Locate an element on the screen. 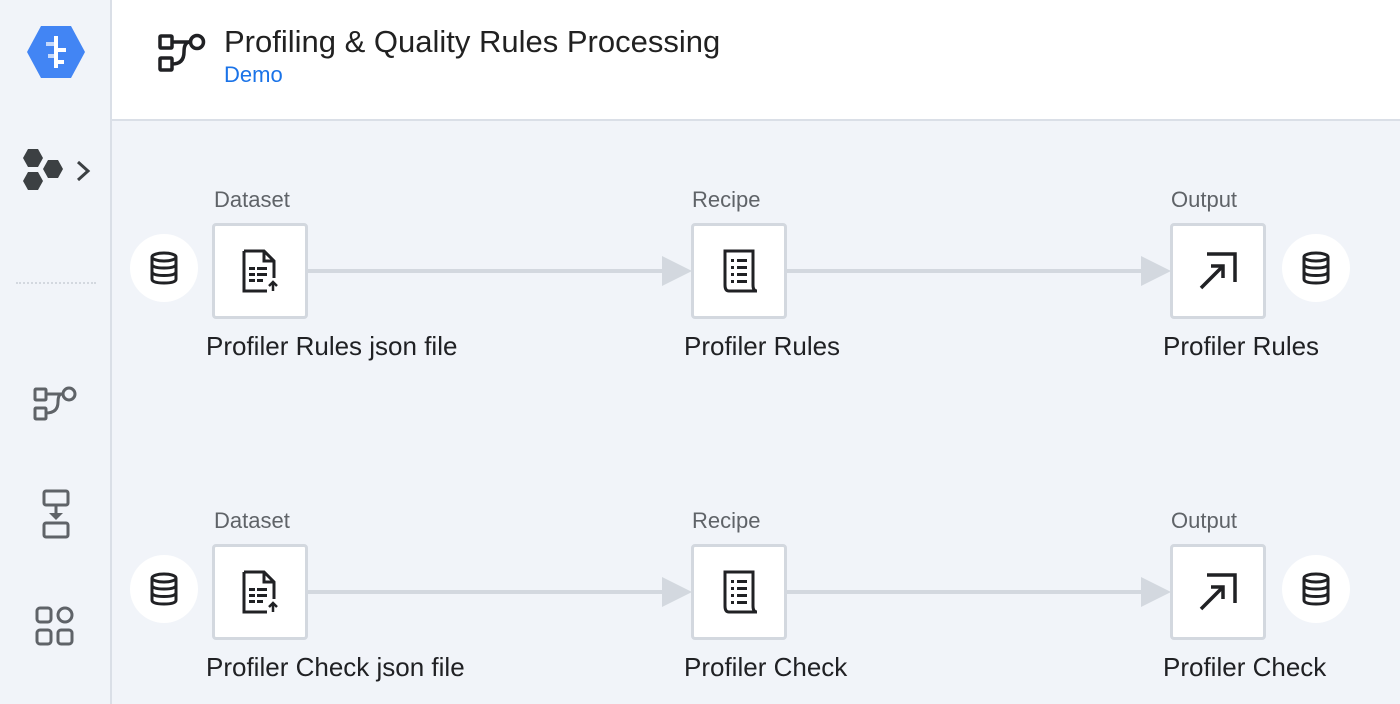 The height and width of the screenshot is (704, 1400). left-rail is located at coordinates (56, 352).